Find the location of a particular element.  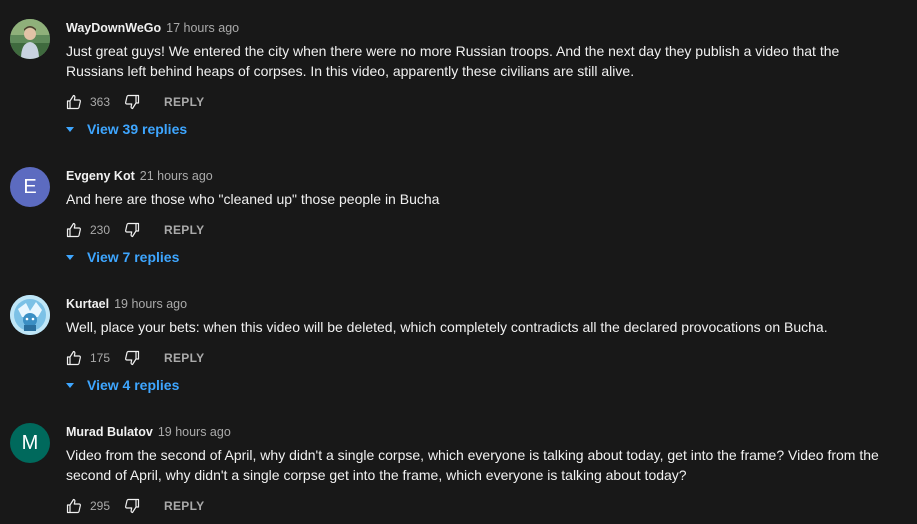

character-photo-icon is located at coordinates (30, 315).